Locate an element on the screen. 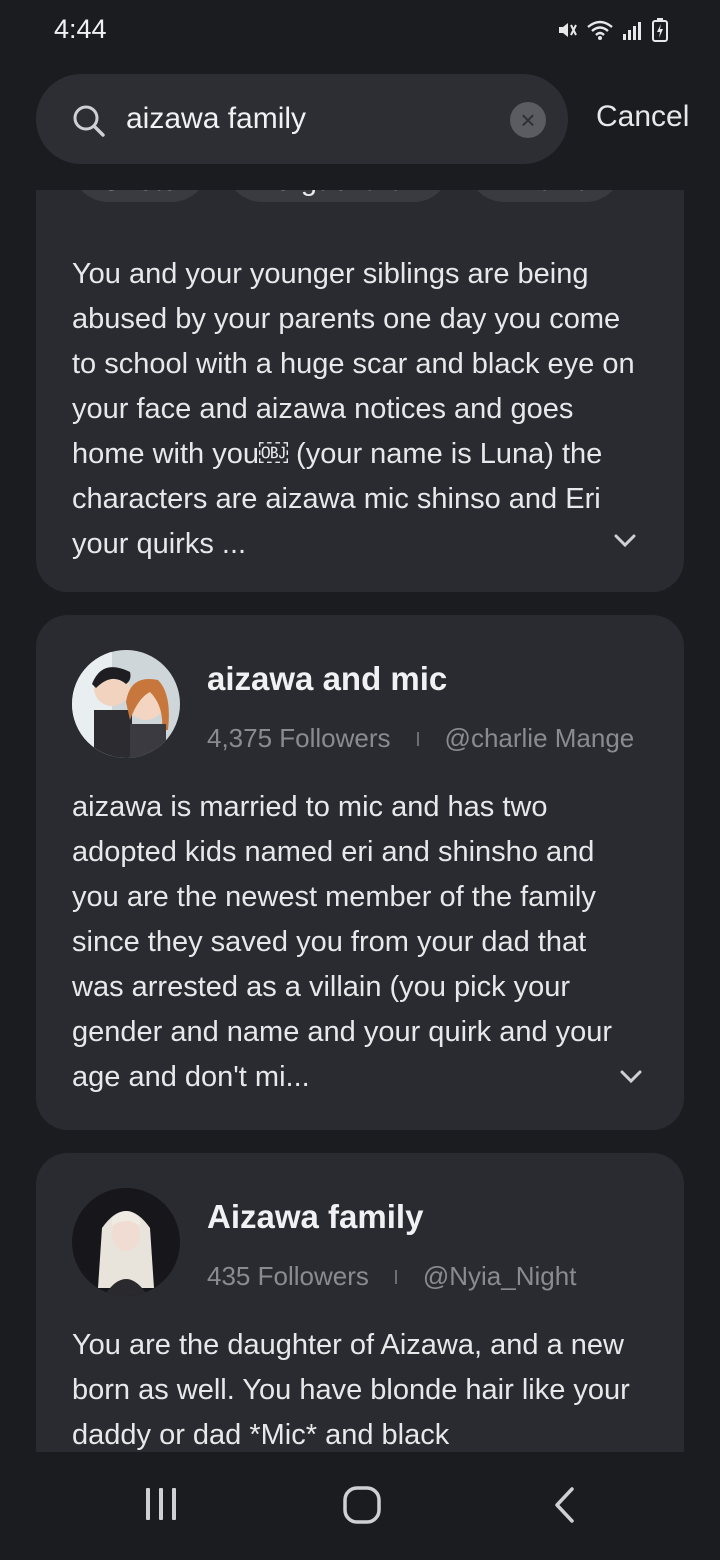 The width and height of the screenshot is (720, 1560). close-icon: × is located at coordinates (528, 120).